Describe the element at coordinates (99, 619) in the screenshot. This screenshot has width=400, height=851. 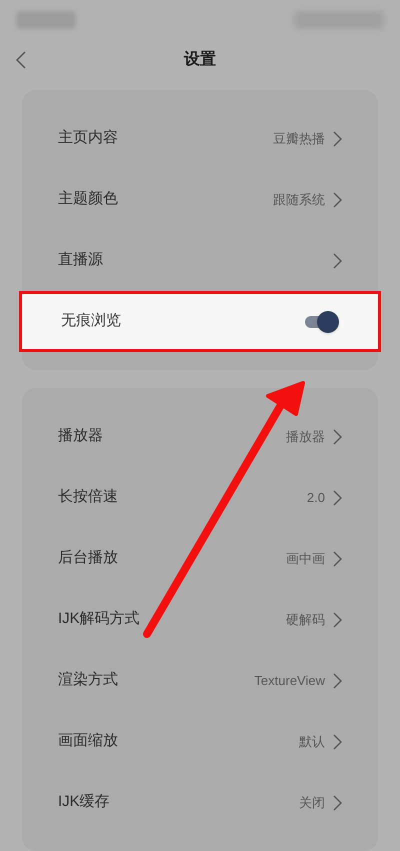
I see `setting-label: IJK解码方式` at that location.